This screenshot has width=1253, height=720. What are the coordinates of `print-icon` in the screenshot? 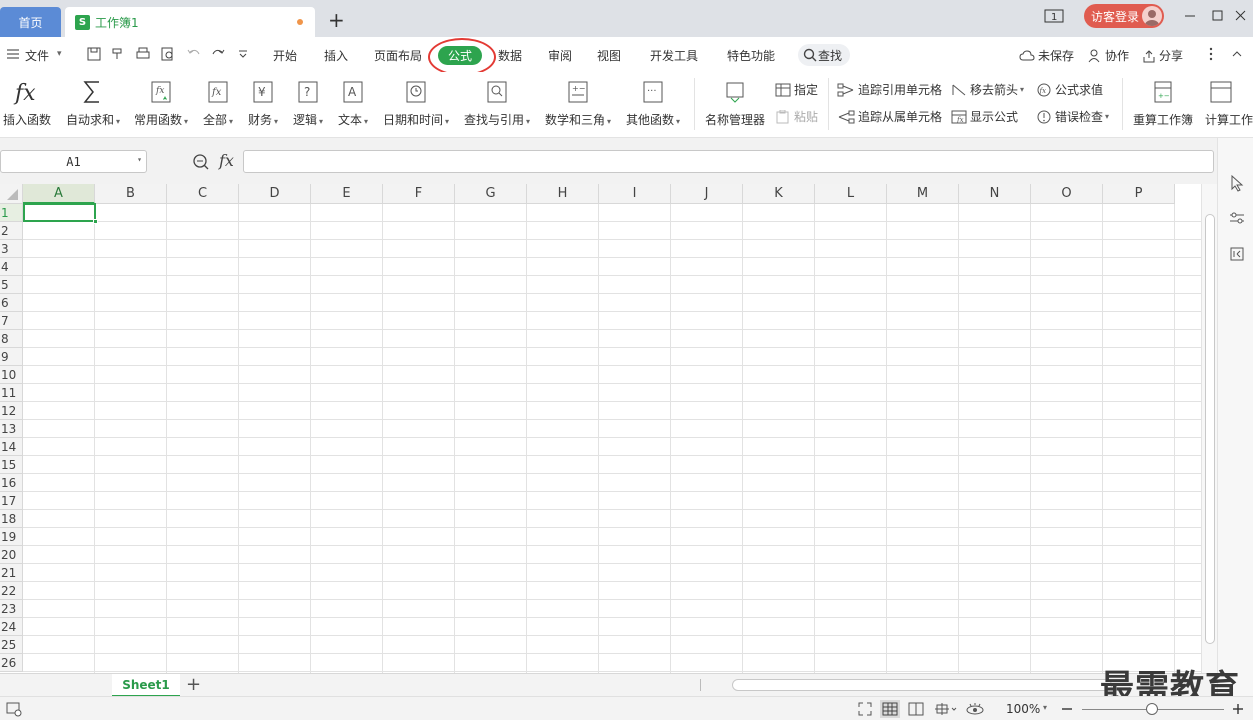 It's located at (143, 54).